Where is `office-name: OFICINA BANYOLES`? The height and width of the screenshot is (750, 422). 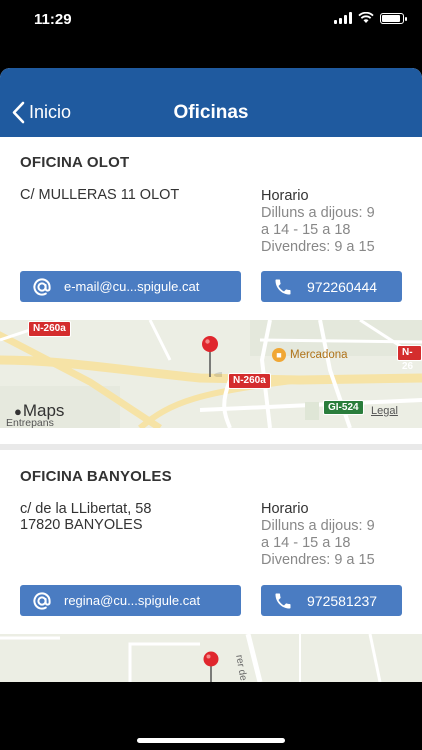
office-name: OFICINA BANYOLES is located at coordinates (96, 476).